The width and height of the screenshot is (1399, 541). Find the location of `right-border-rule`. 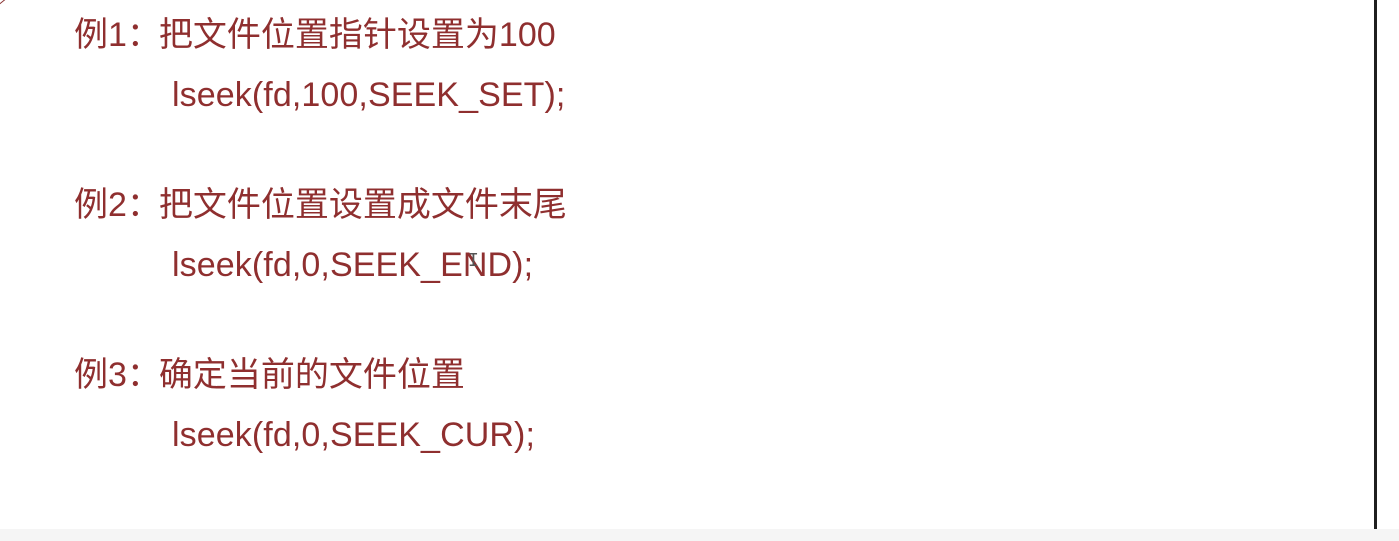

right-border-rule is located at coordinates (1375, 270).